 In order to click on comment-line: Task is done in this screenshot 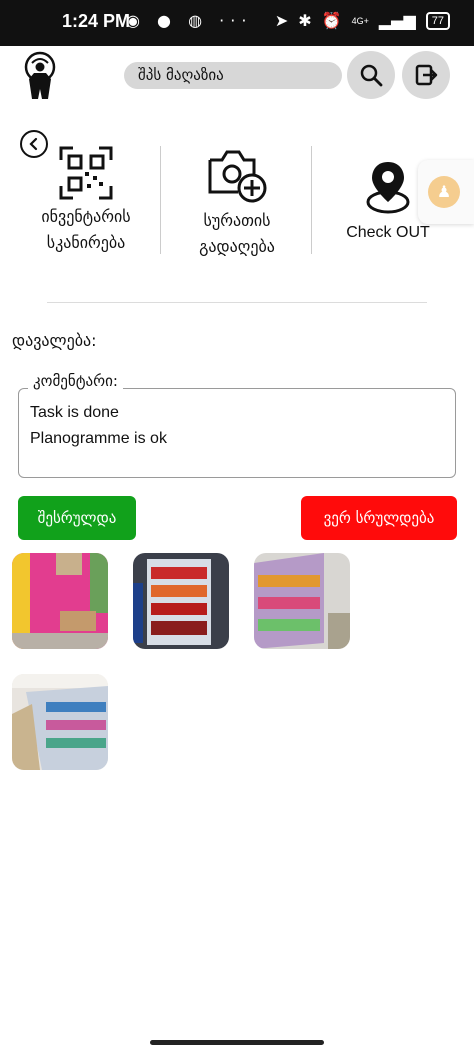, I will do `click(74, 412)`.